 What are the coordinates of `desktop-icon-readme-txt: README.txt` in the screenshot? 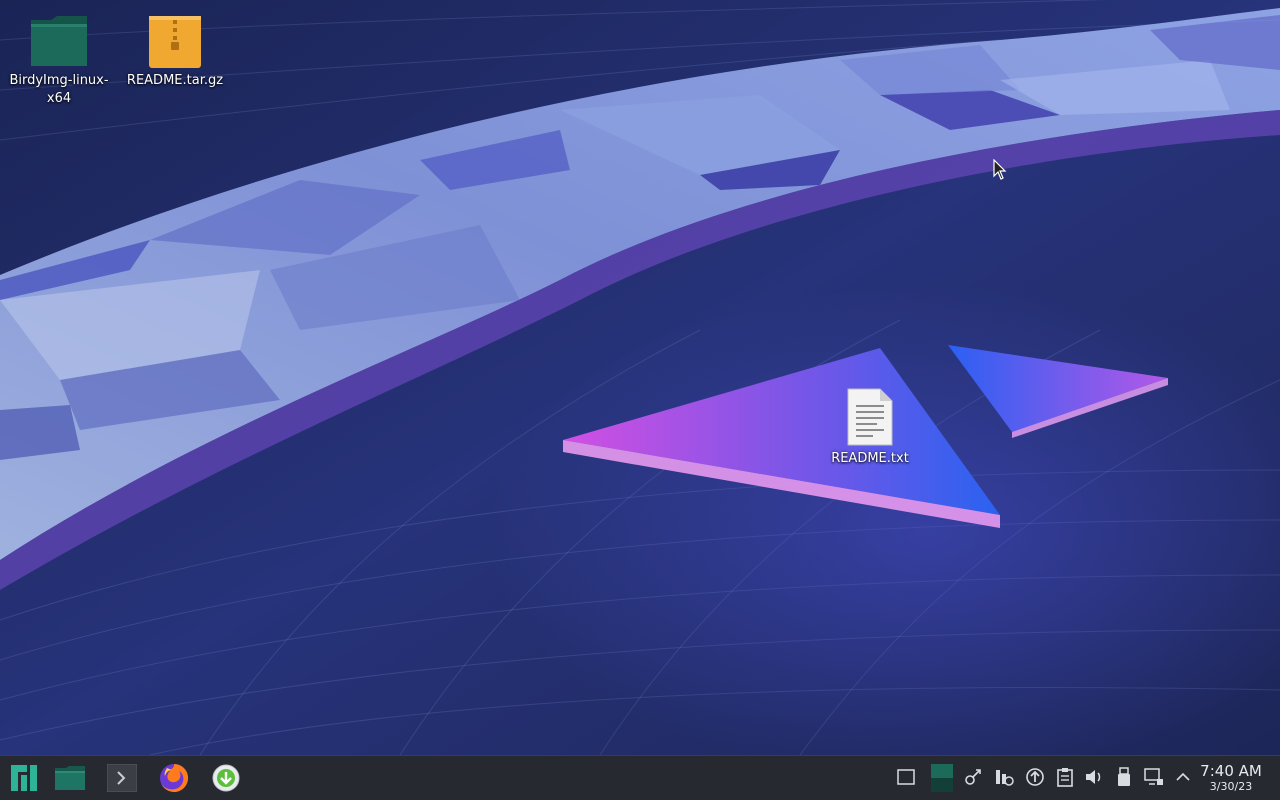 It's located at (870, 428).